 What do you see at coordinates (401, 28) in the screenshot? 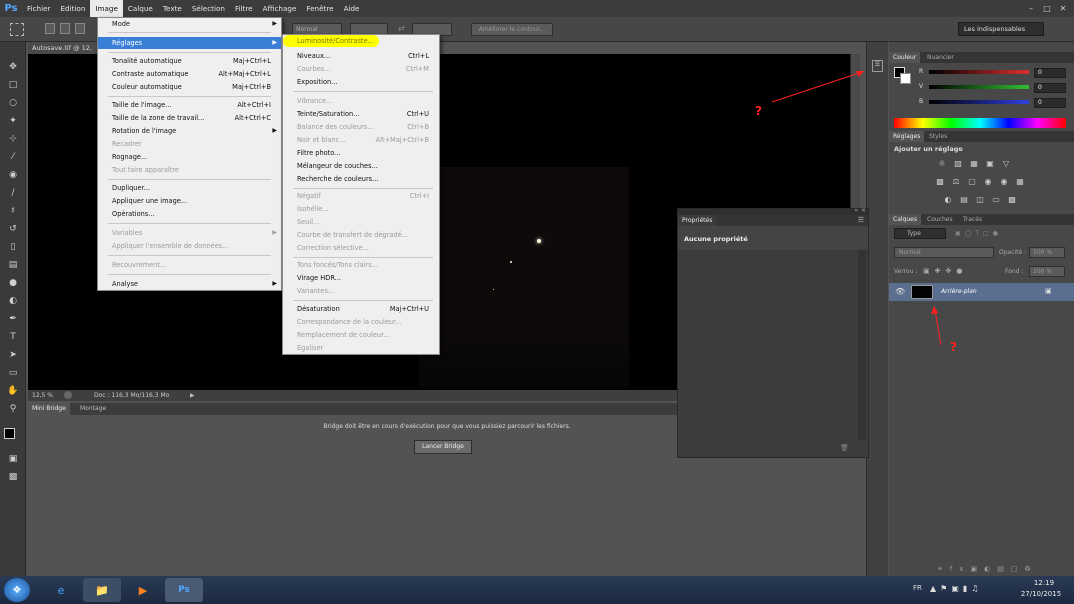
I see `swap-icon: ⇄` at bounding box center [401, 28].